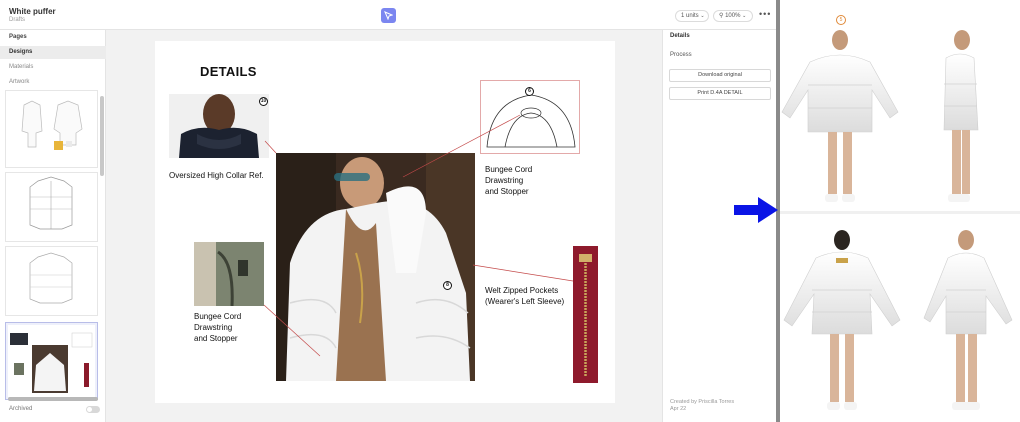  I want to click on vertical-scrollbar, so click(102, 136).